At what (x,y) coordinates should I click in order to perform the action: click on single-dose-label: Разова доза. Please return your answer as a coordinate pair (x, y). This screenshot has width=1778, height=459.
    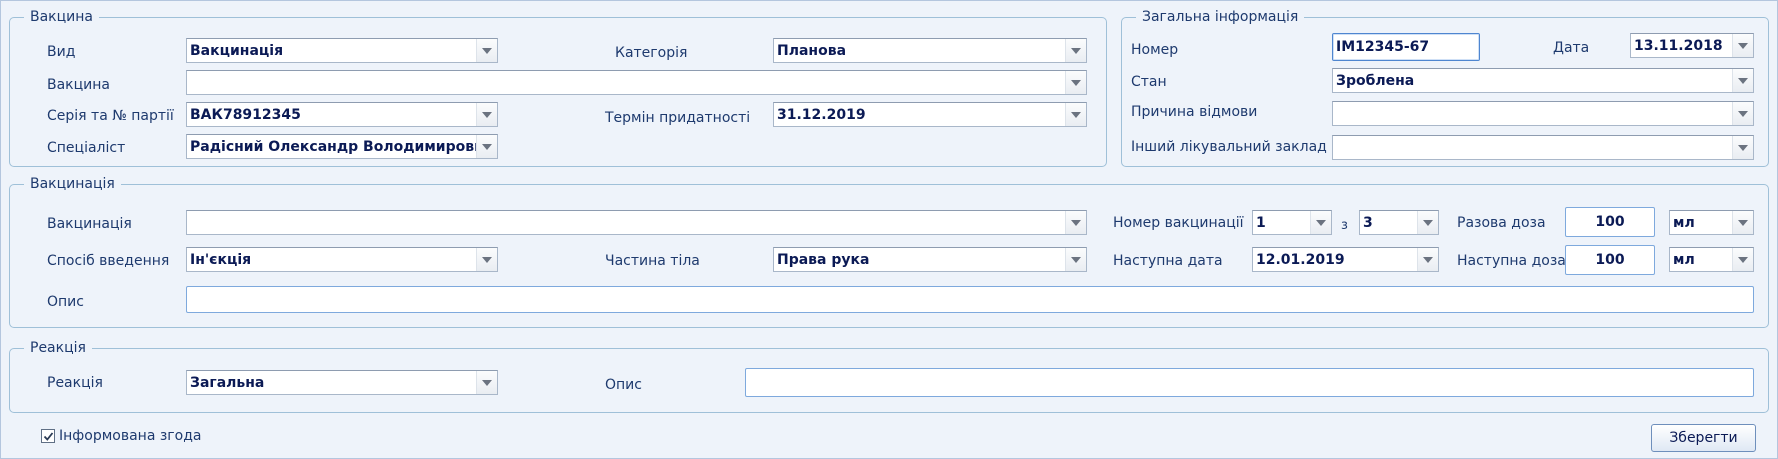
    Looking at the image, I should click on (1501, 223).